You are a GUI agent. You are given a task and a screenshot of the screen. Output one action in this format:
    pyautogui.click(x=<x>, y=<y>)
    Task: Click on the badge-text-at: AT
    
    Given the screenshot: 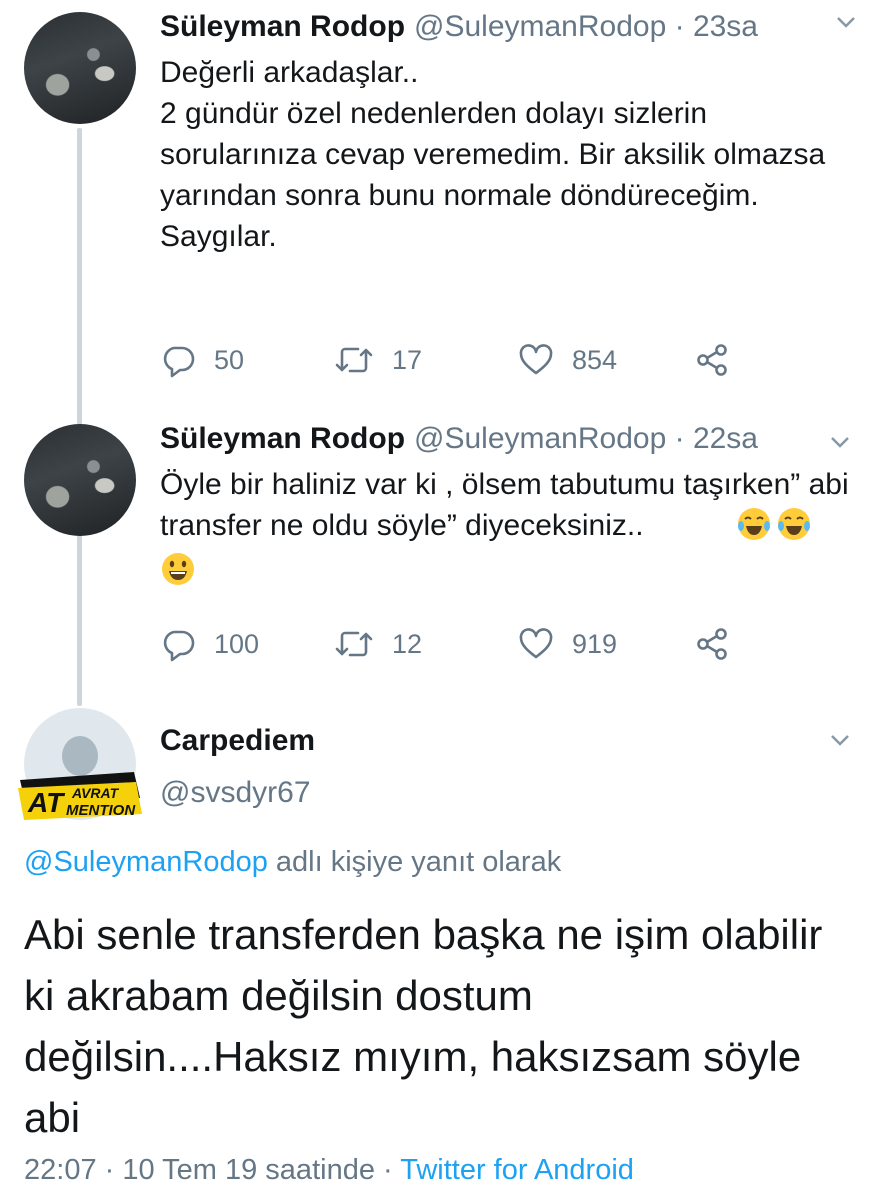 What is the action you would take?
    pyautogui.click(x=46, y=802)
    